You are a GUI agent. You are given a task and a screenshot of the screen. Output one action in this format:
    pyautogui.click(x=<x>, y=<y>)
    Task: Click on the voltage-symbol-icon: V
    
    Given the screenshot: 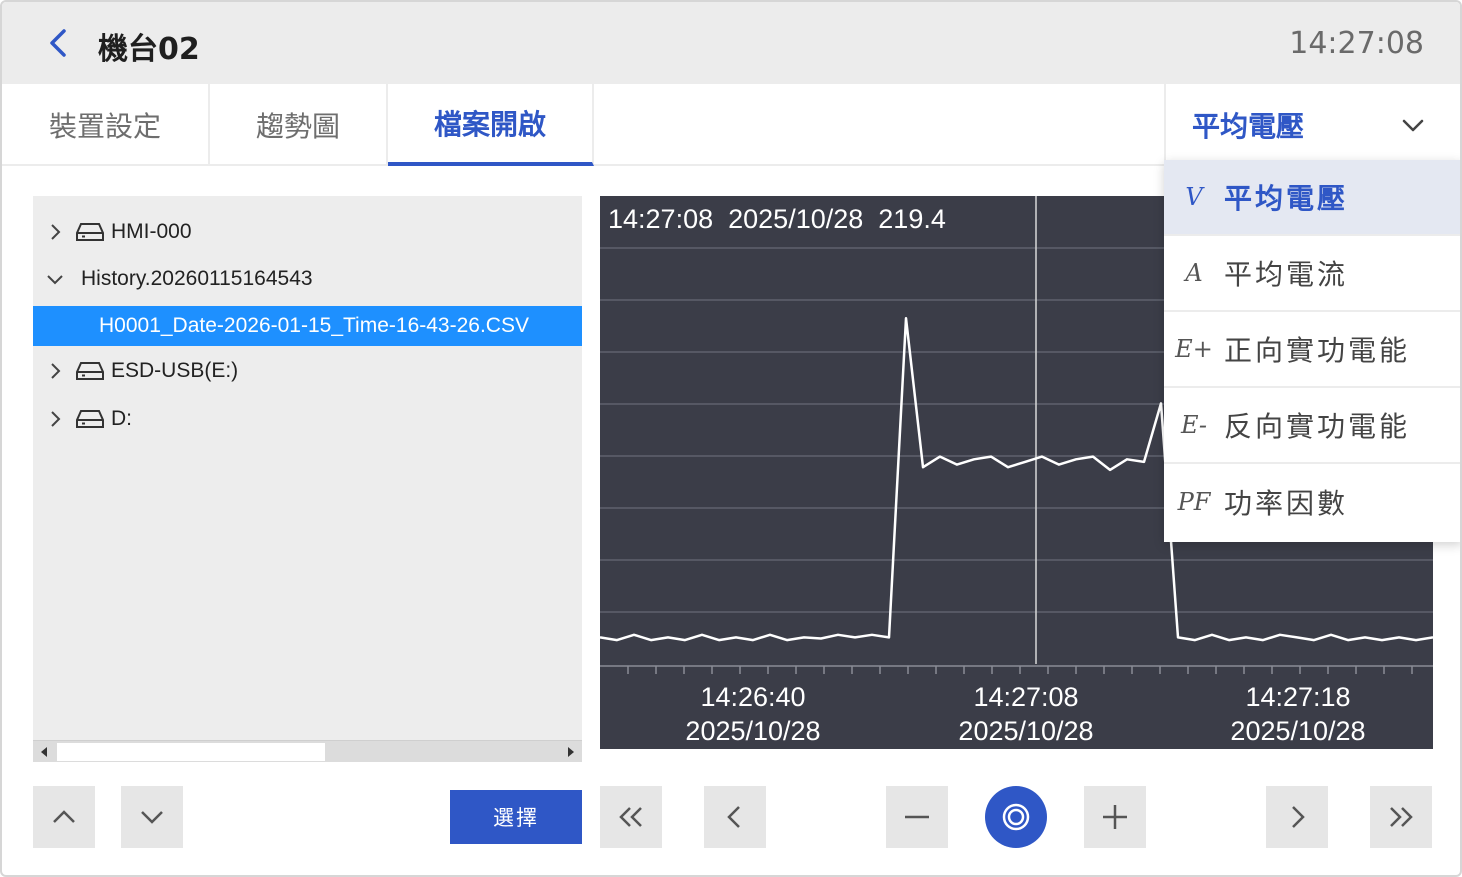 What is the action you would take?
    pyautogui.click(x=1194, y=197)
    